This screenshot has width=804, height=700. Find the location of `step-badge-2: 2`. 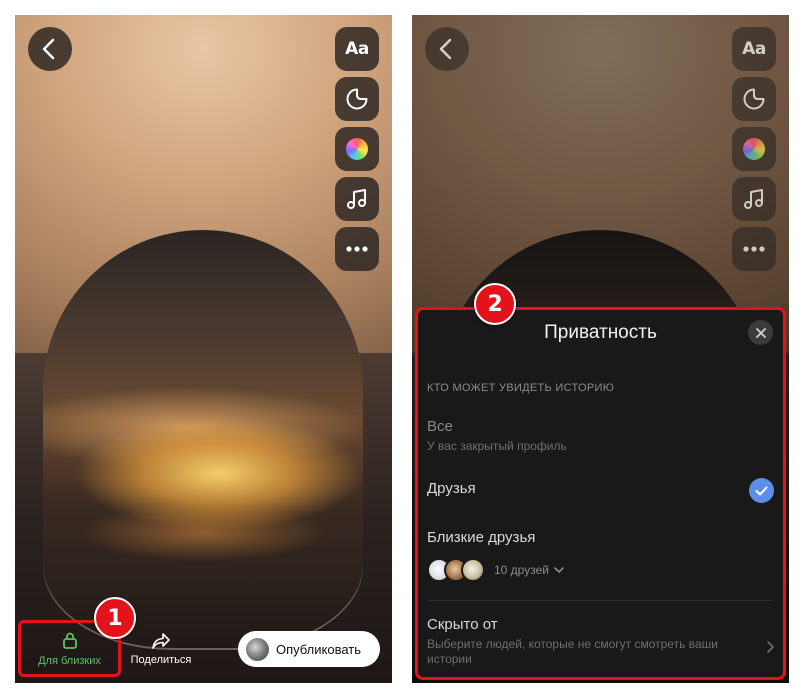

step-badge-2: 2 is located at coordinates (495, 304).